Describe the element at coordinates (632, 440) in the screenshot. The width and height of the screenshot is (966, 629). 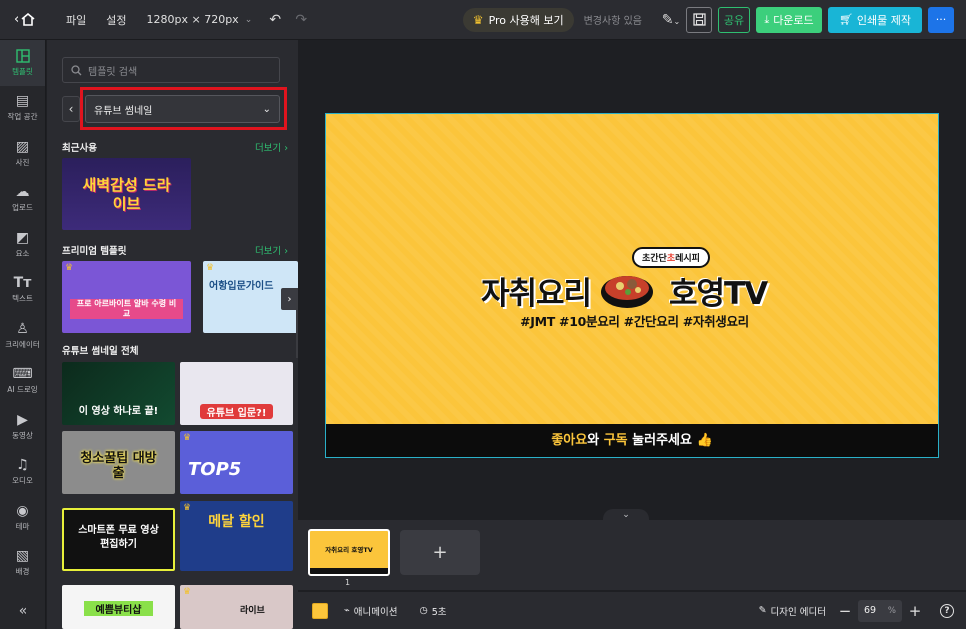
I see `artboard-footer: 좋아요와 구독 눌러주세요 👍` at that location.